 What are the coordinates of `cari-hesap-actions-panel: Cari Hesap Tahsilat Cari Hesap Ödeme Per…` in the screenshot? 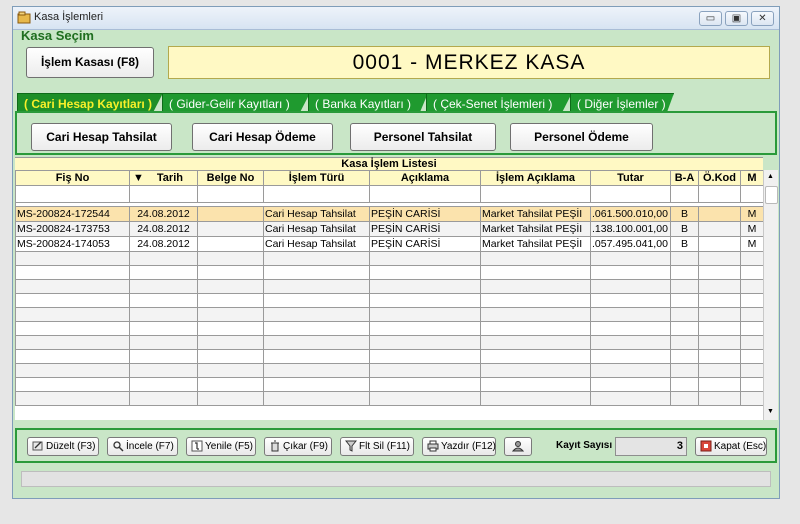 It's located at (396, 133).